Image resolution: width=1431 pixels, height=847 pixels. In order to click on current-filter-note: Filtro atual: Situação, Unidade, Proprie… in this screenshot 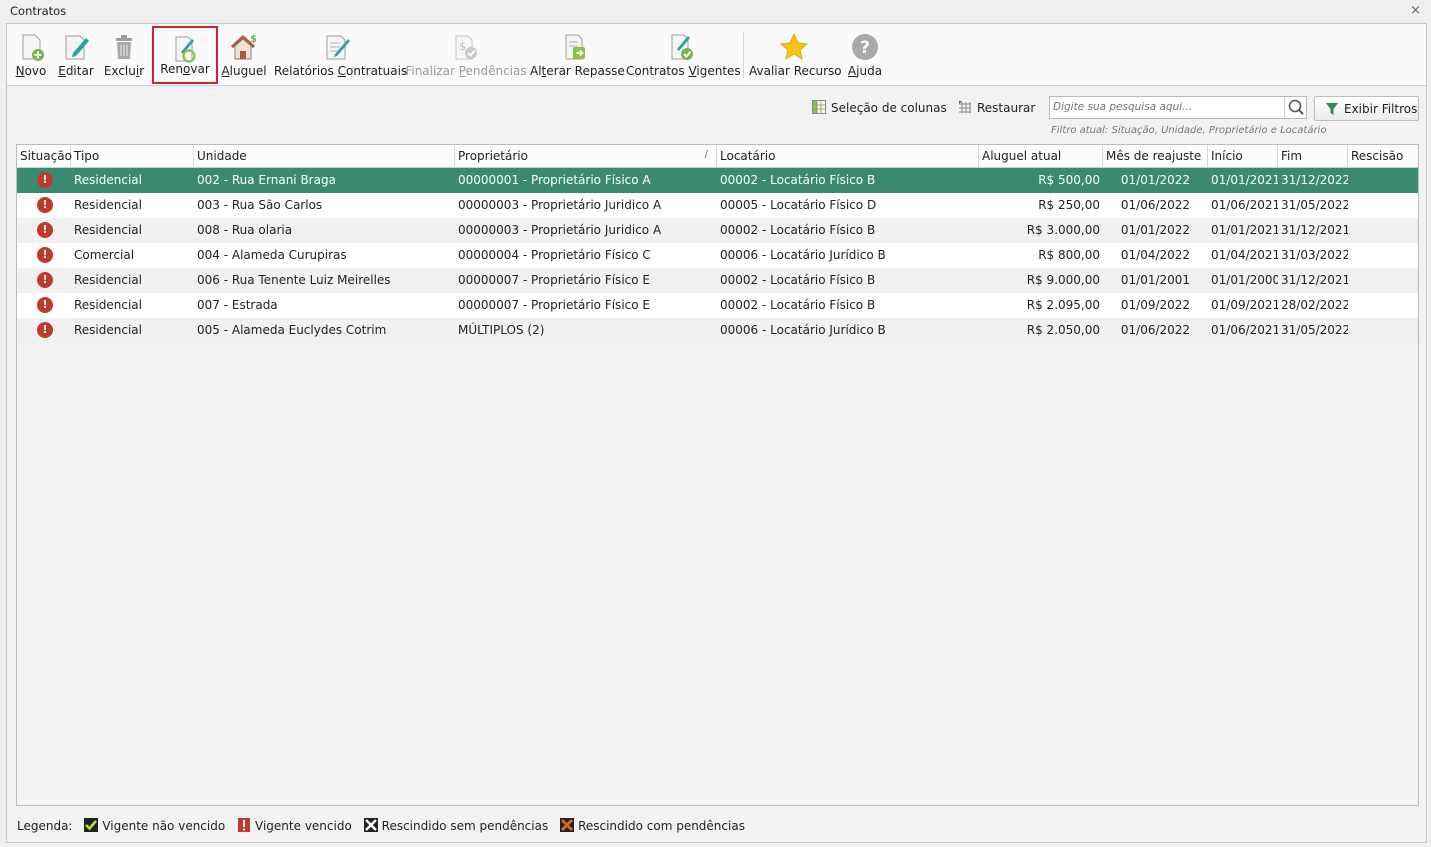, I will do `click(1189, 130)`.